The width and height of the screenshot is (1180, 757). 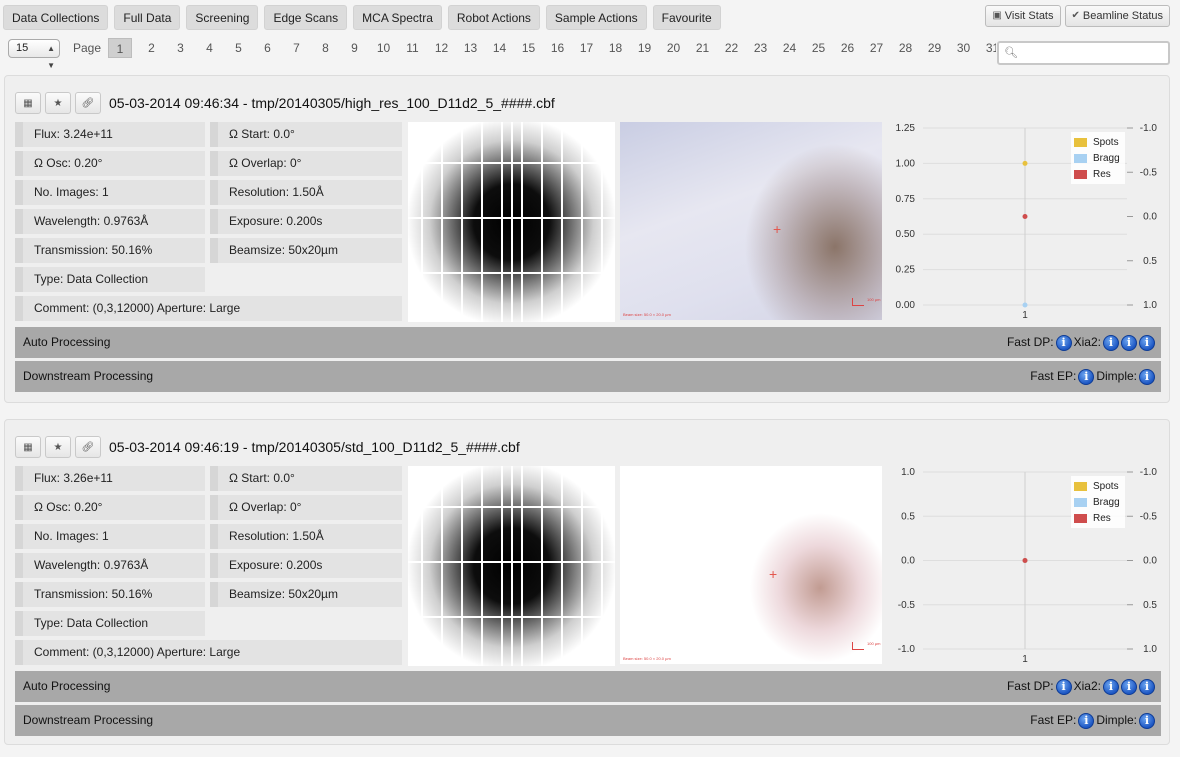 I want to click on y-right-tick-label: 1.0, so click(x=1150, y=305).